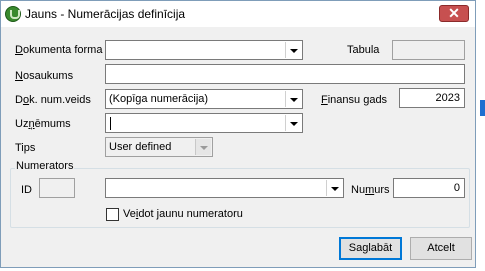  What do you see at coordinates (13, 14) in the screenshot?
I see `app-logo-icon` at bounding box center [13, 14].